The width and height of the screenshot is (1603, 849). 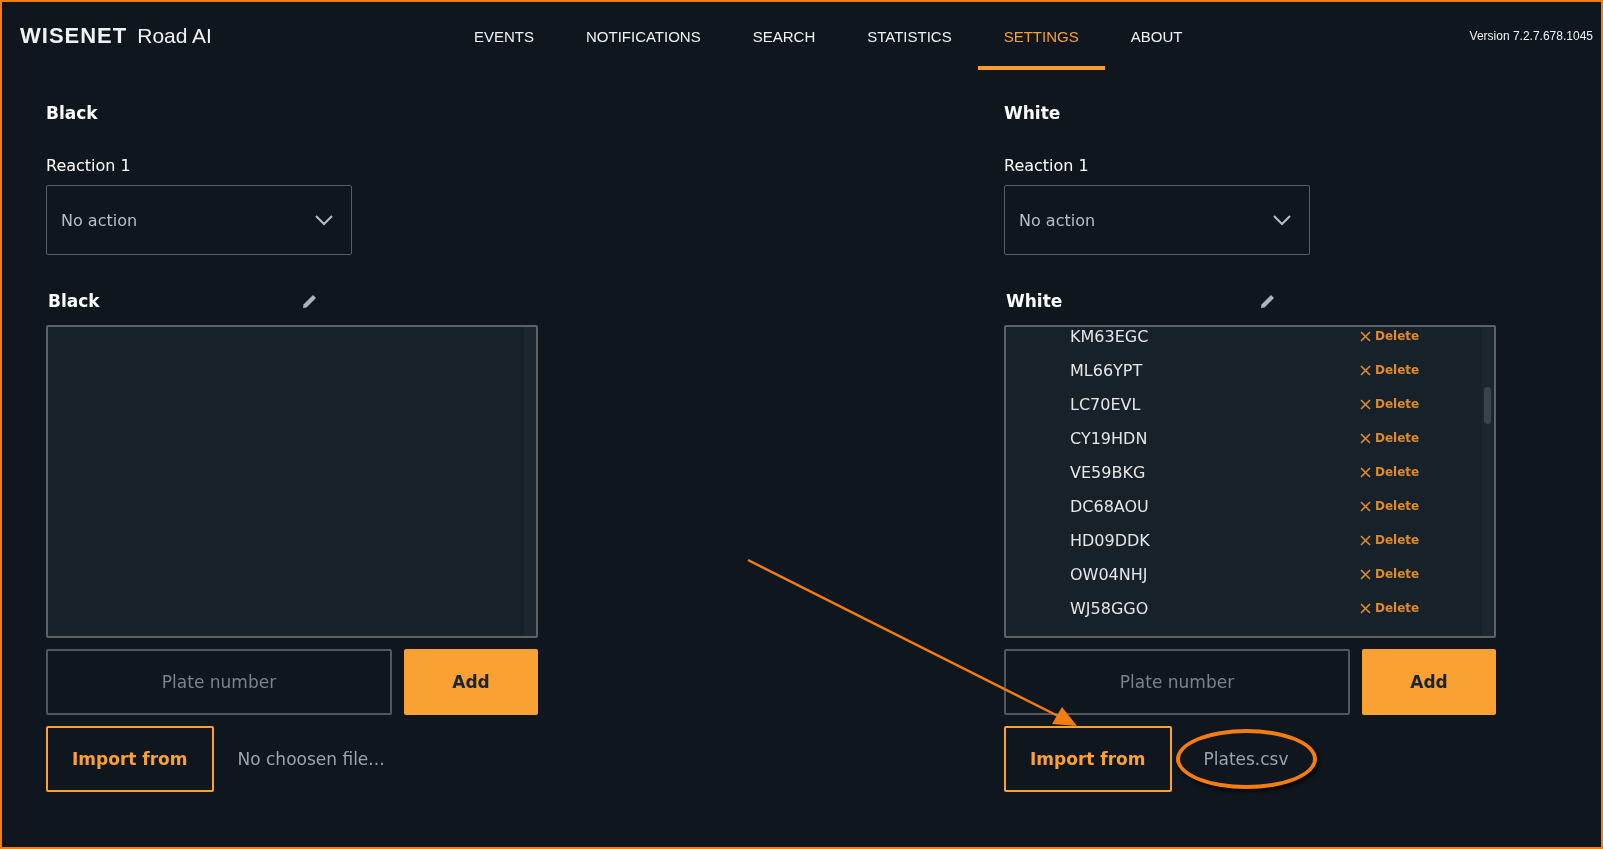 I want to click on file-name: Plates.csv, so click(x=1246, y=759).